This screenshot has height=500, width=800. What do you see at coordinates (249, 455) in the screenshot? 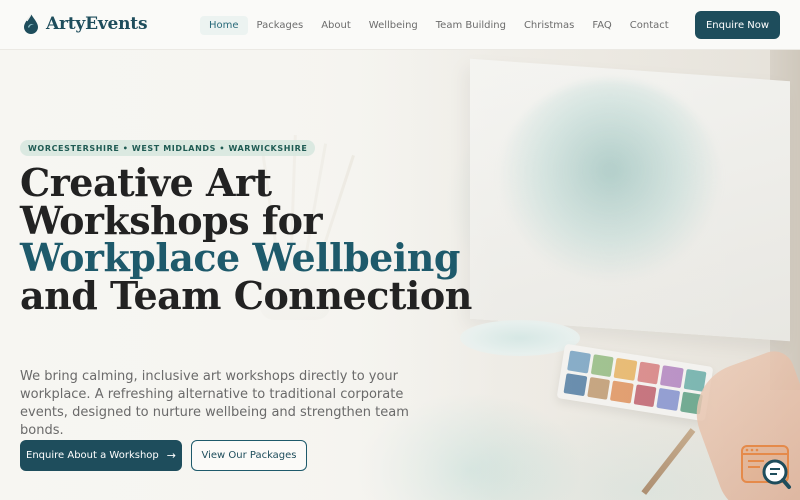
I see `view-packages-button: View Our Packages` at bounding box center [249, 455].